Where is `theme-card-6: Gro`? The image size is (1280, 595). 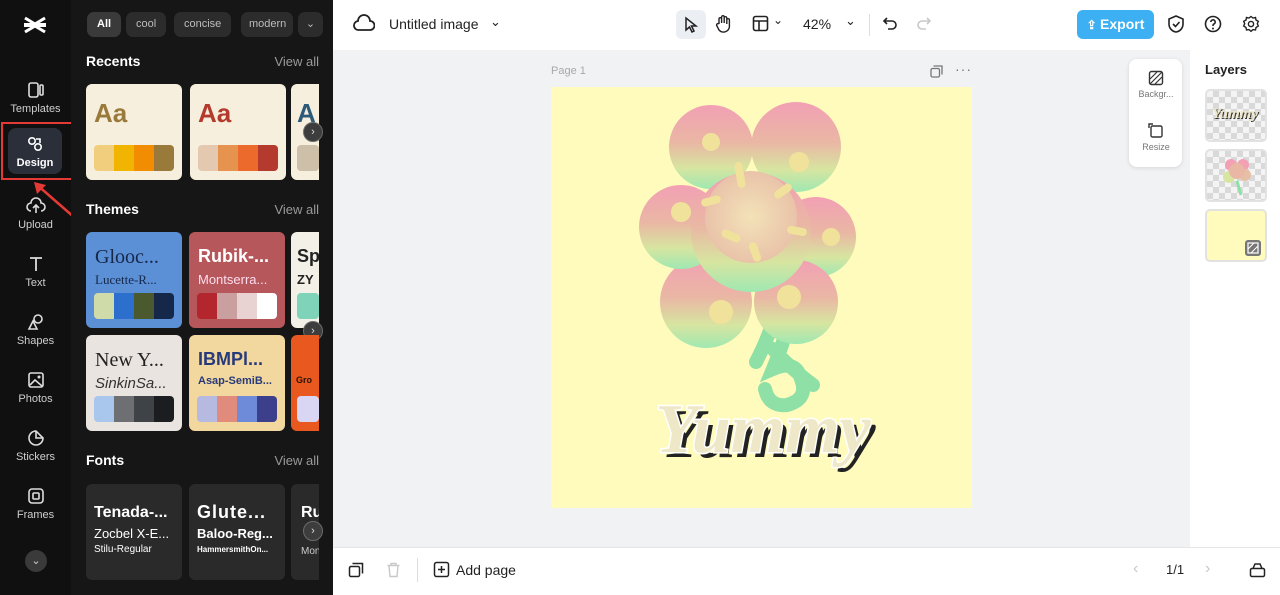 theme-card-6: Gro is located at coordinates (305, 383).